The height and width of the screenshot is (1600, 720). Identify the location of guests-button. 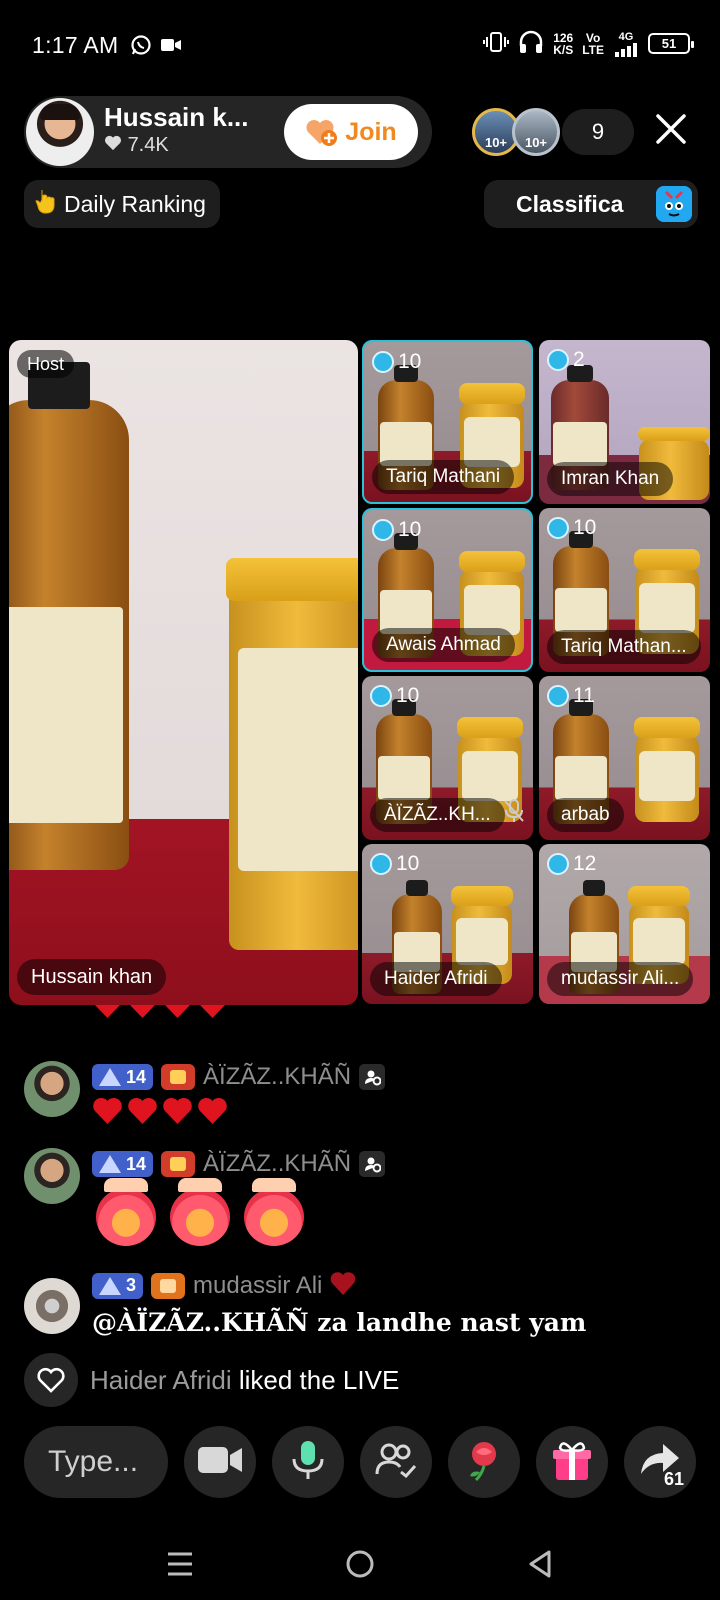
(396, 1462).